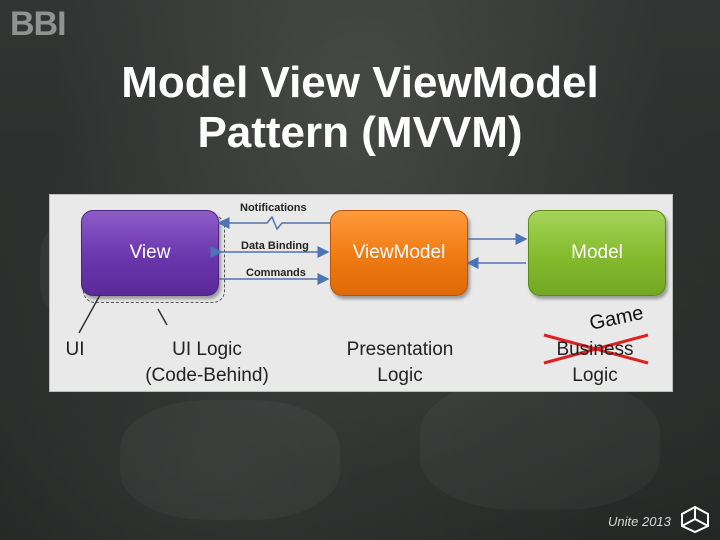 The width and height of the screenshot is (720, 540). What do you see at coordinates (595, 375) in the screenshot?
I see `business-line-2: Logic` at bounding box center [595, 375].